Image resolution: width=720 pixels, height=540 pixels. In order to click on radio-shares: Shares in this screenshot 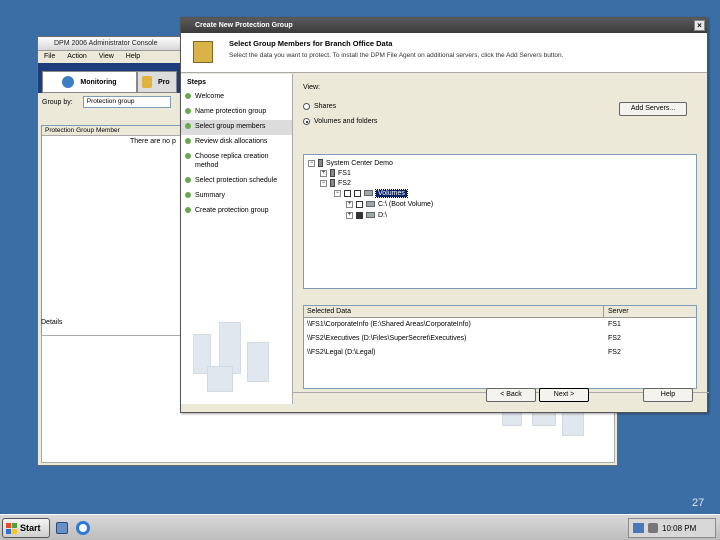, I will do `click(319, 106)`.